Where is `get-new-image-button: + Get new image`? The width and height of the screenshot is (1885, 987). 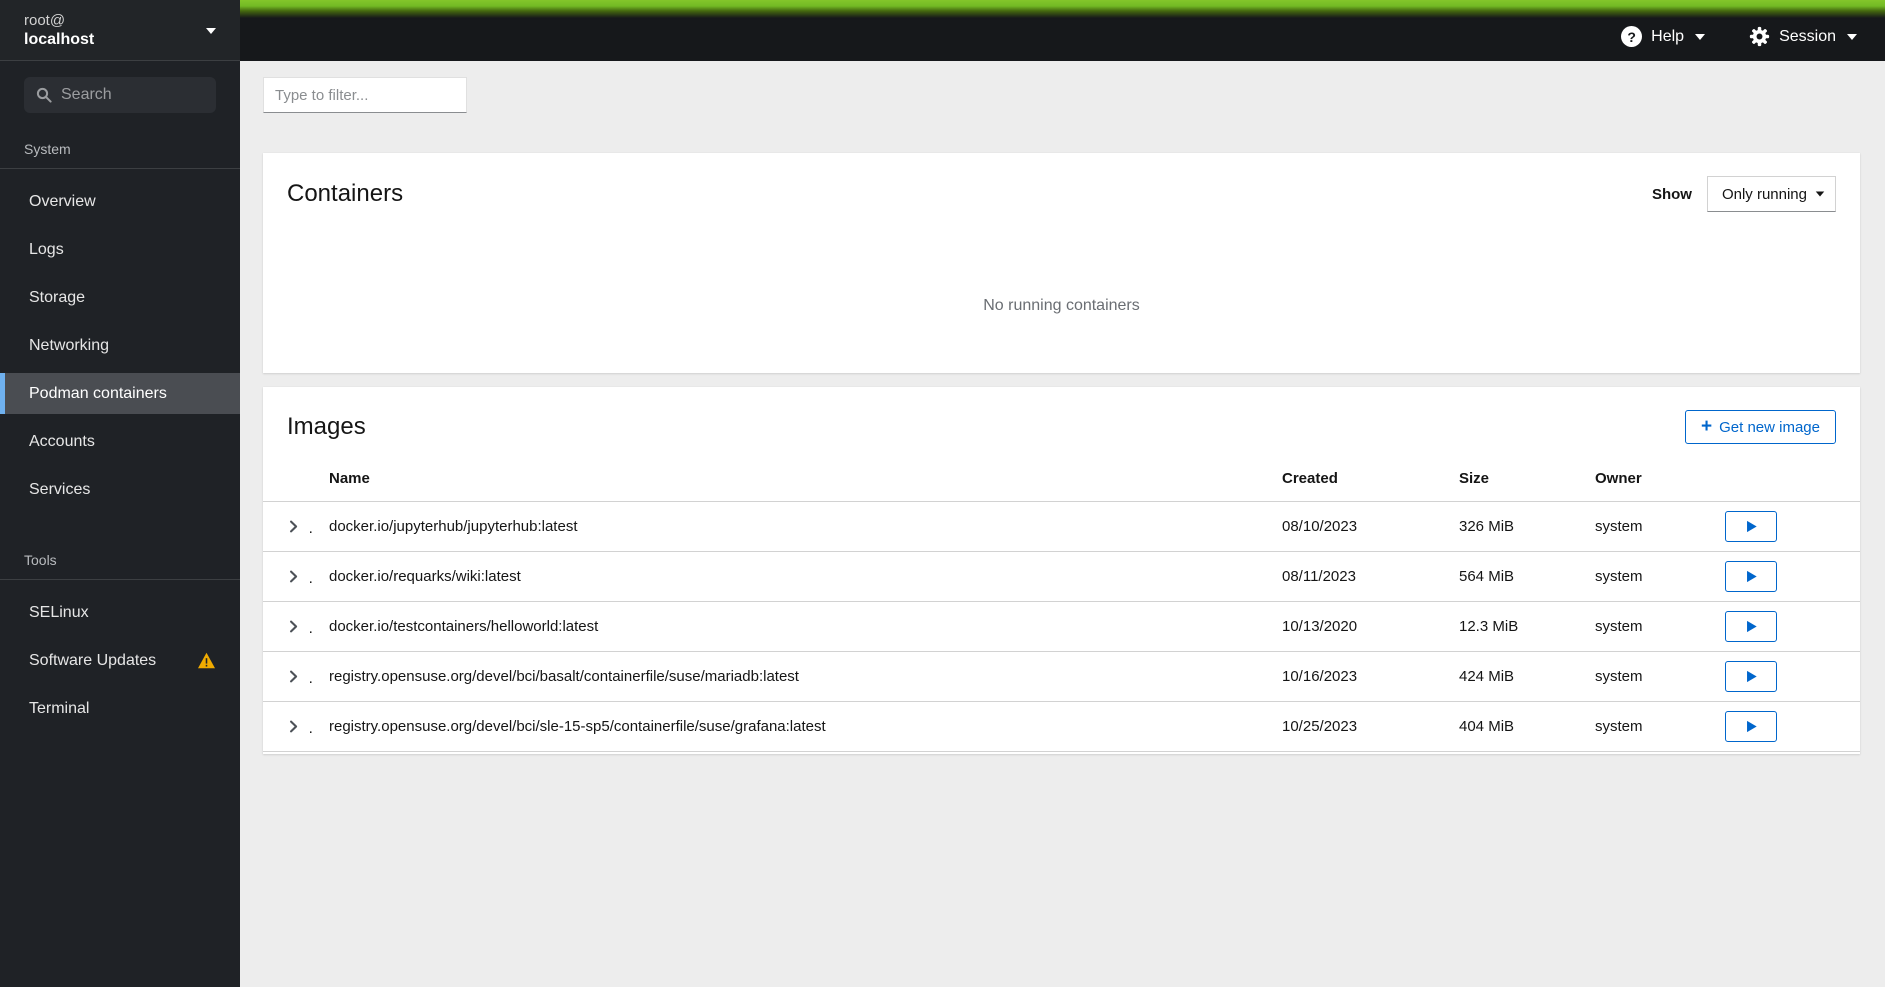 get-new-image-button: + Get new image is located at coordinates (1760, 427).